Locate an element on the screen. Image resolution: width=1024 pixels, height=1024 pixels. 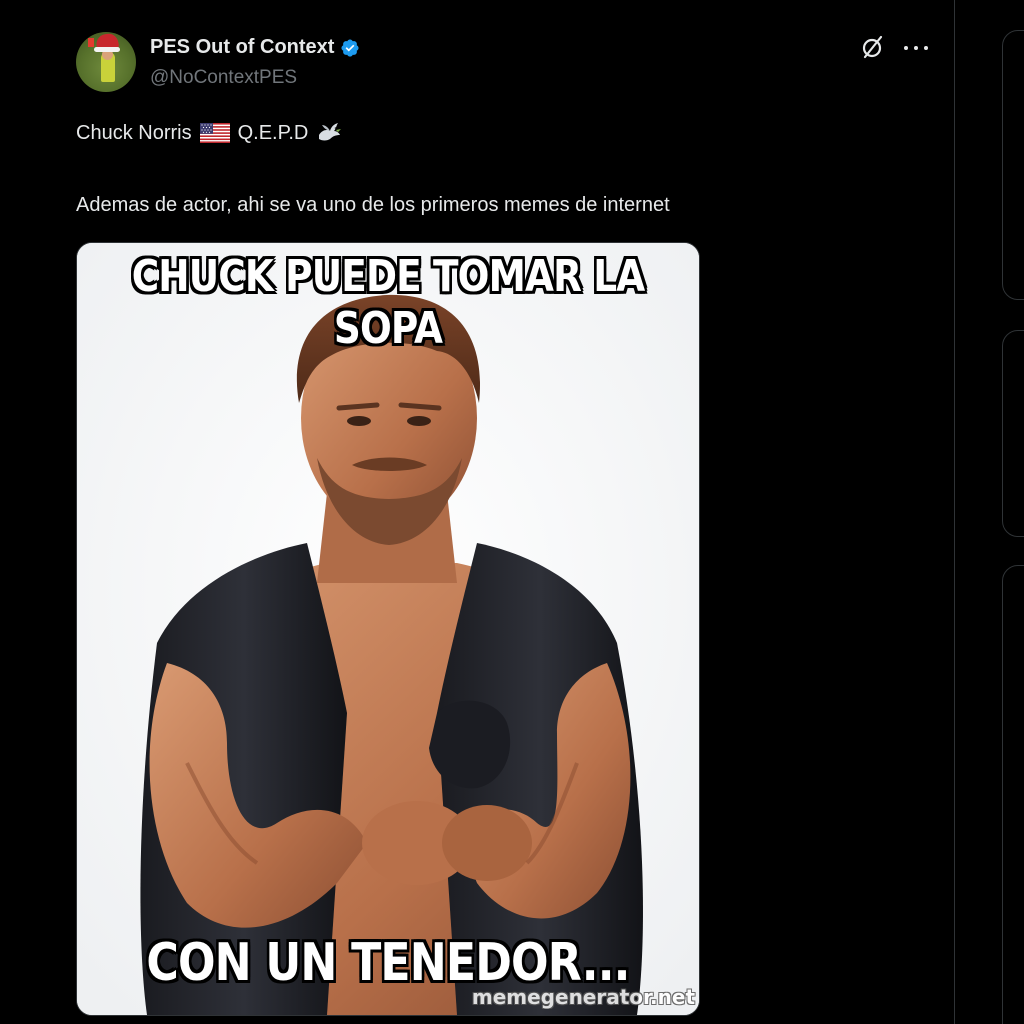
meme-watermark: memegenerator.net is located at coordinates (583, 997).